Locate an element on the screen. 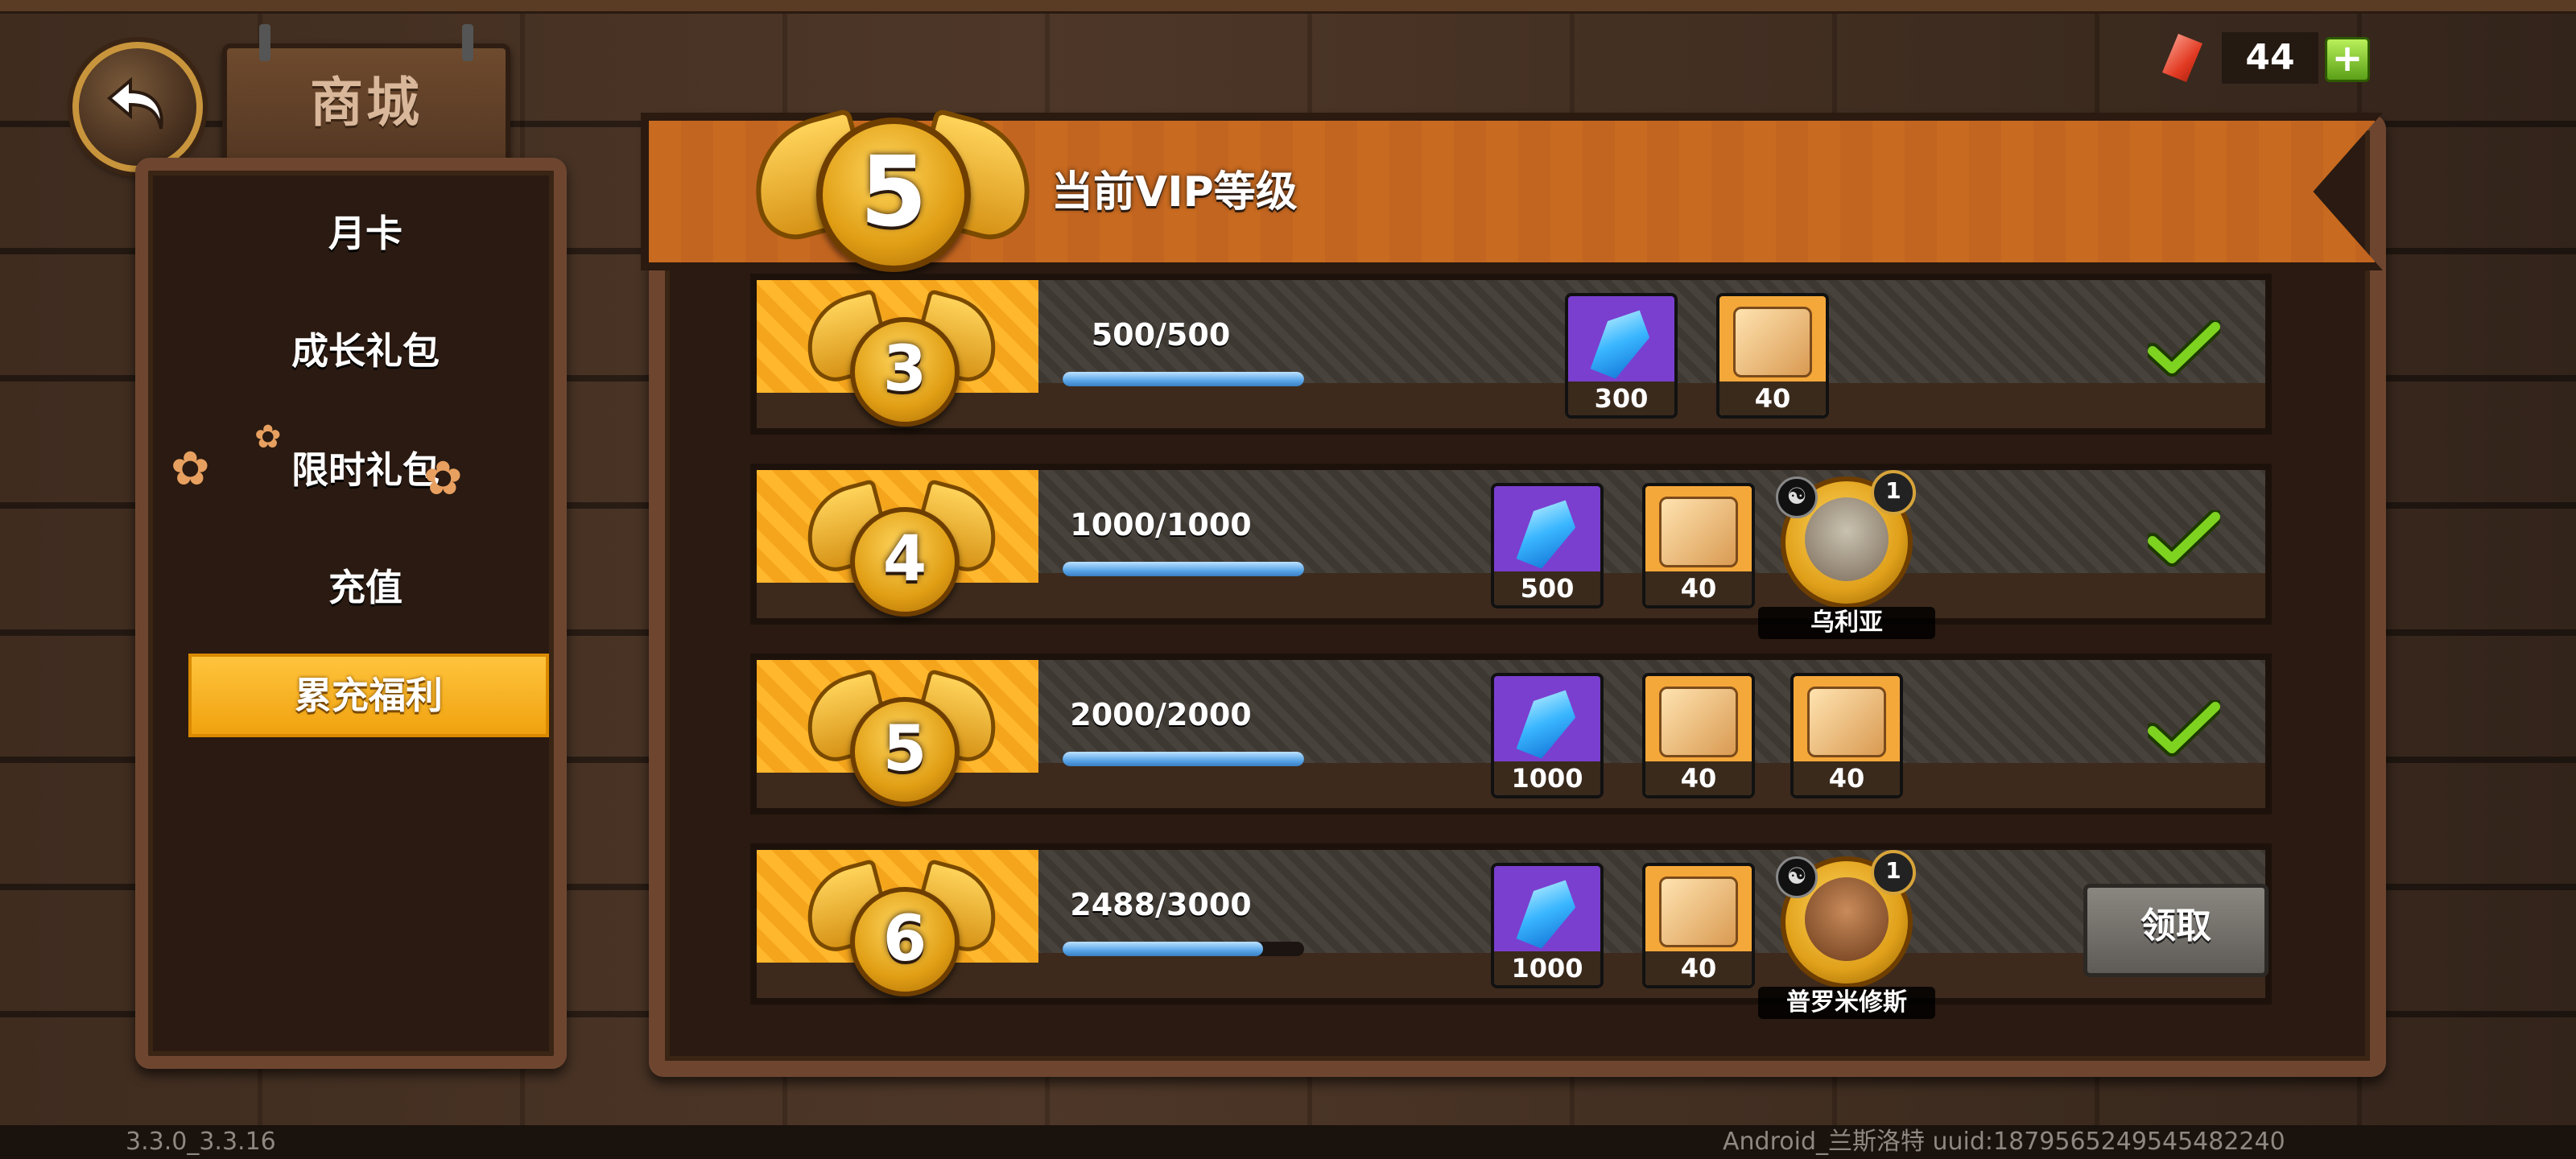 The width and height of the screenshot is (2576, 1159). tier-badge: 3 is located at coordinates (901, 355).